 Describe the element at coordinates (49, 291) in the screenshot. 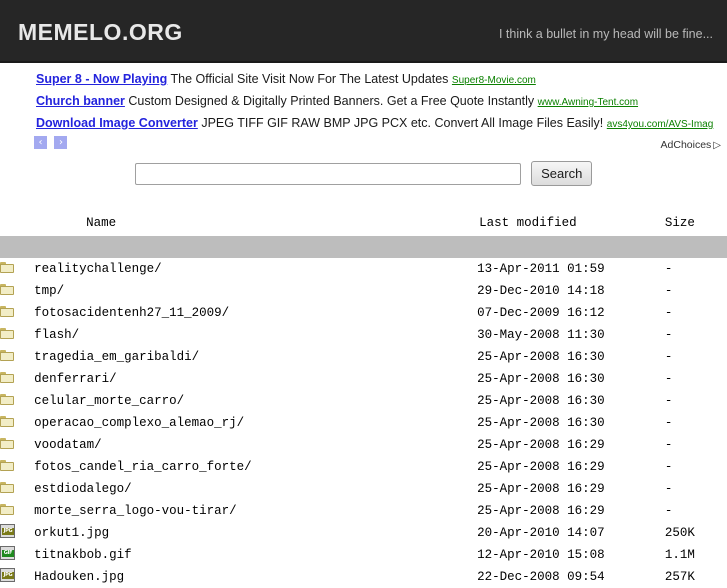

I see `file-name-link: tmp/` at that location.